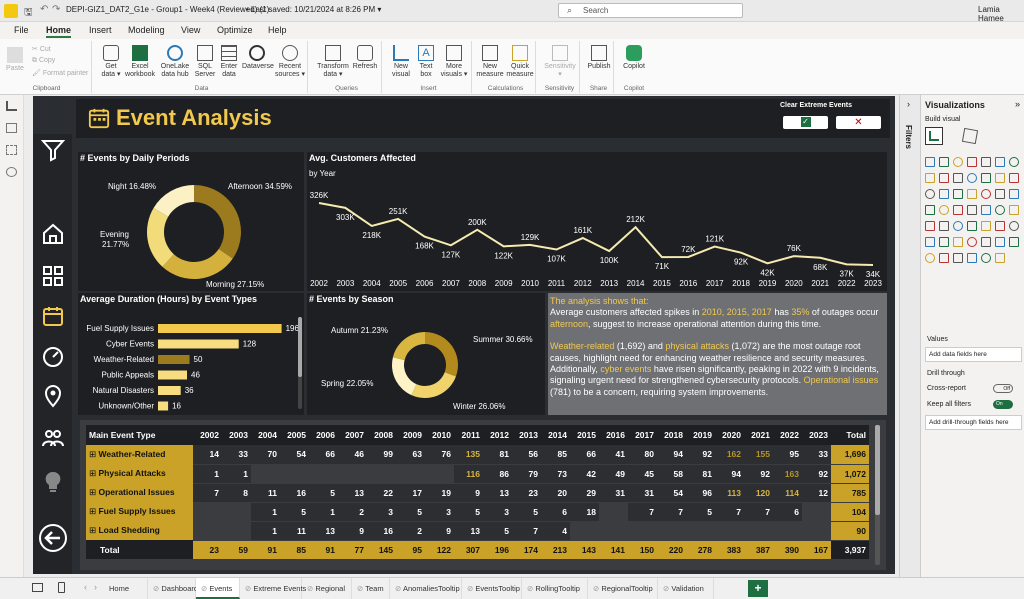 Image resolution: width=1024 pixels, height=599 pixels. What do you see at coordinates (139, 530) in the screenshot?
I see `matrix-row-header: ⊞ Load Shedding` at bounding box center [139, 530].